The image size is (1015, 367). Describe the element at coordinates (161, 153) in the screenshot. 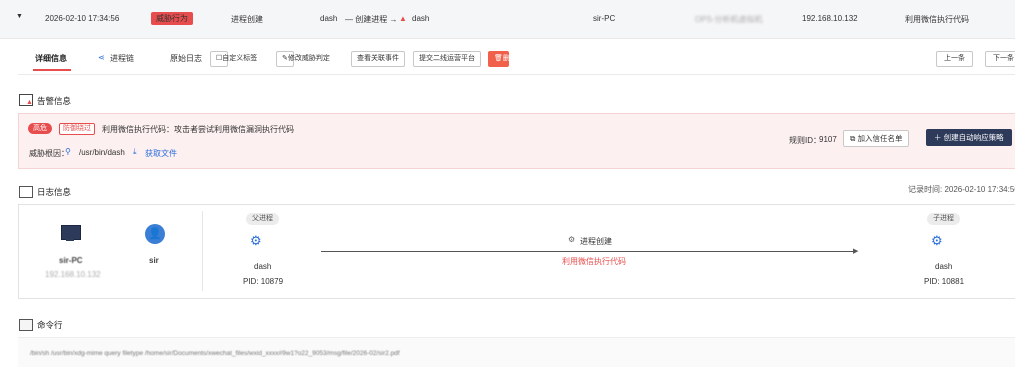

I see `fetch-file-link: 获取文件` at that location.